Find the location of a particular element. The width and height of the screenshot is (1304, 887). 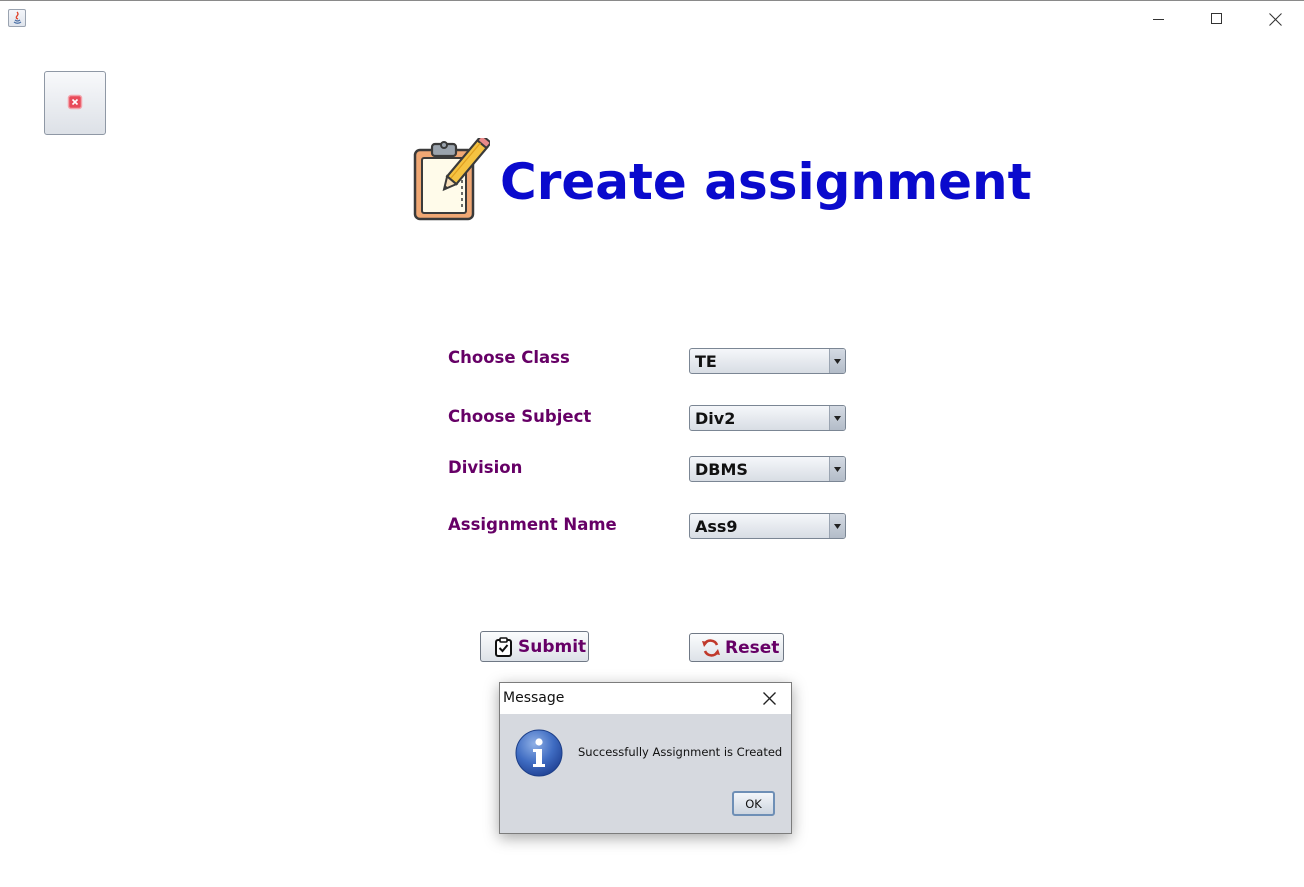

dialog-close-button is located at coordinates (769, 698).